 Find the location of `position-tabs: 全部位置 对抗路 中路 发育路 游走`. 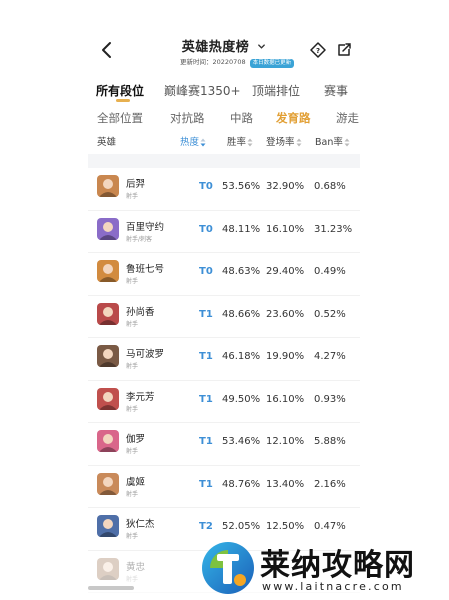

position-tabs: 全部位置 对抗路 中路 发育路 游走 is located at coordinates (224, 117).